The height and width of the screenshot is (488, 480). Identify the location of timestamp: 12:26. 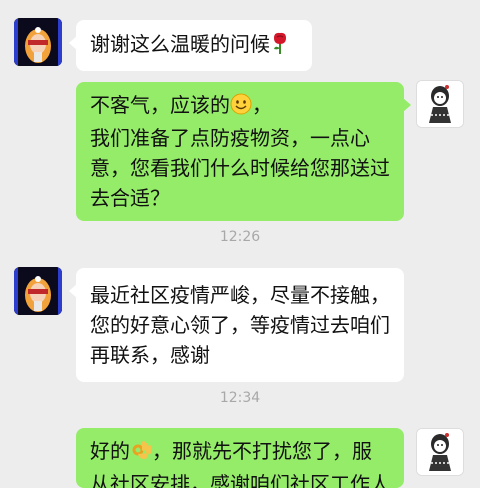
(240, 237).